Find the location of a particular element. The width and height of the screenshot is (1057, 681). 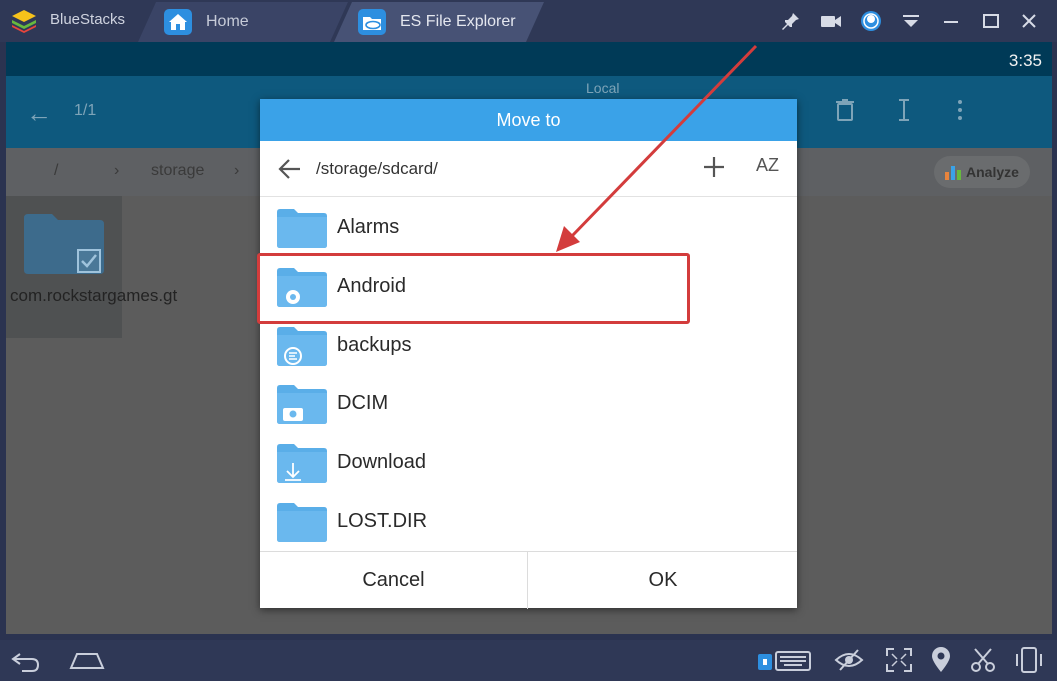

selection-count: 1/1 is located at coordinates (85, 110).